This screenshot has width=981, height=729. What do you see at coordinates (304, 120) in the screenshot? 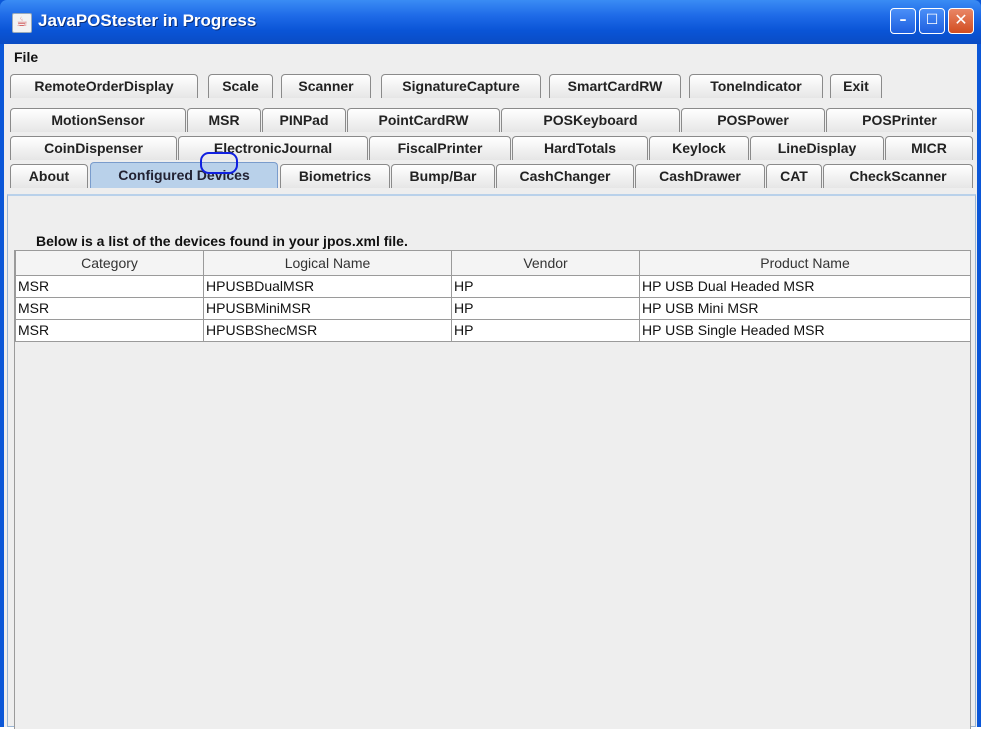
I see `tab-pinpad: PINPad` at bounding box center [304, 120].